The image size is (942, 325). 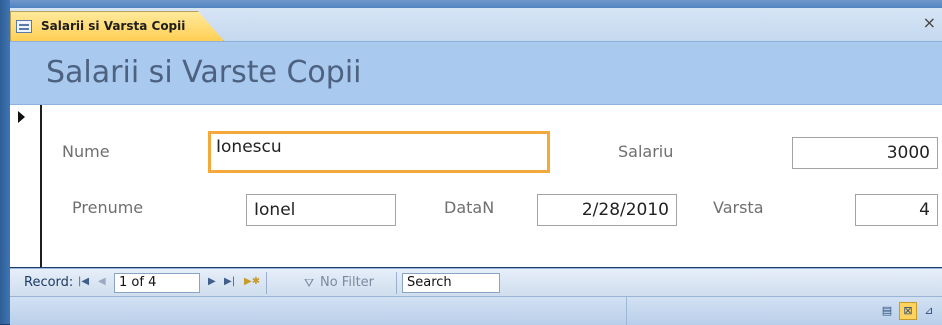 What do you see at coordinates (476, 25) in the screenshot?
I see `document-tab-strip: Salarii si Varsta Copii ×` at bounding box center [476, 25].